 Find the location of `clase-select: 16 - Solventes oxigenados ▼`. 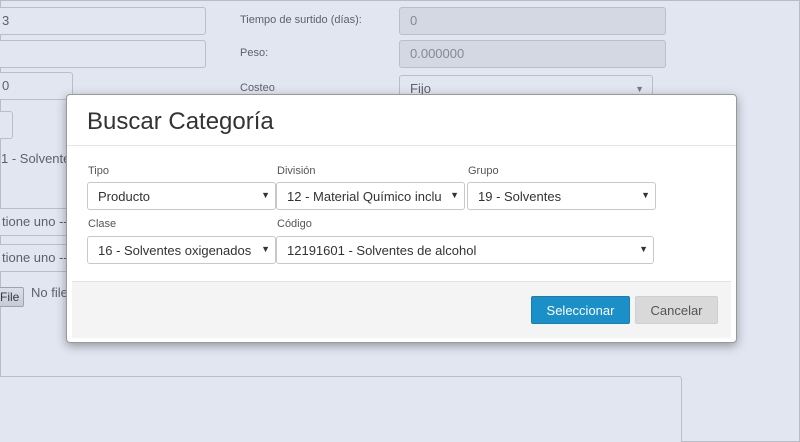

clase-select: 16 - Solventes oxigenados ▼ is located at coordinates (181, 250).